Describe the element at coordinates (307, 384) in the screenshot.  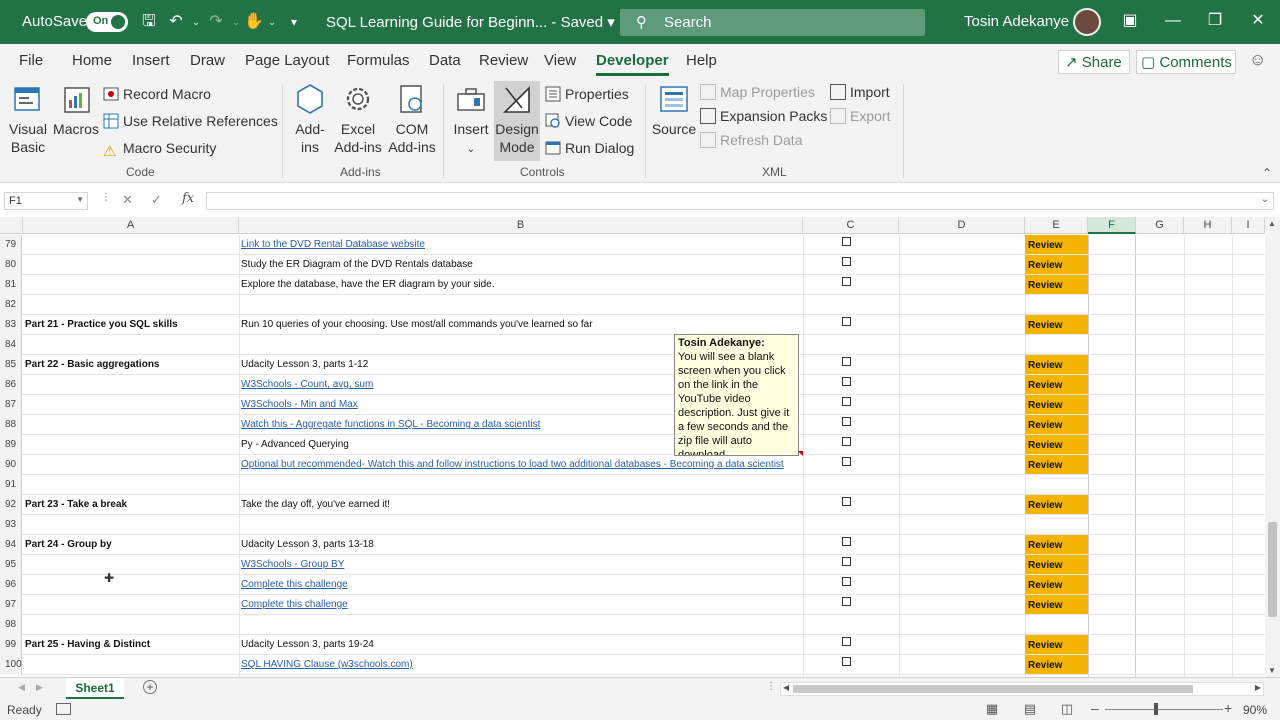
I see `cell-hyperlink: W3Schools - Count, avg, sum` at that location.